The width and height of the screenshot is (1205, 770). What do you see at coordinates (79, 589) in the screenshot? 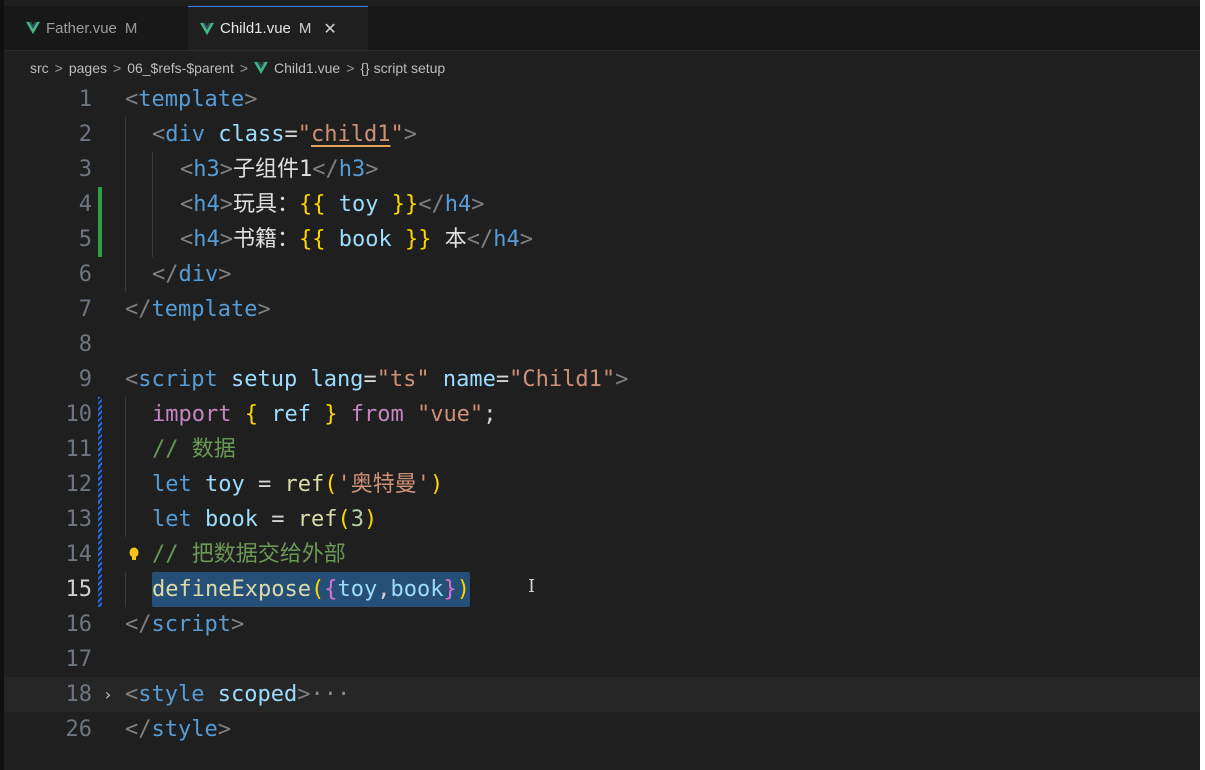
I see `line-number: 15` at bounding box center [79, 589].